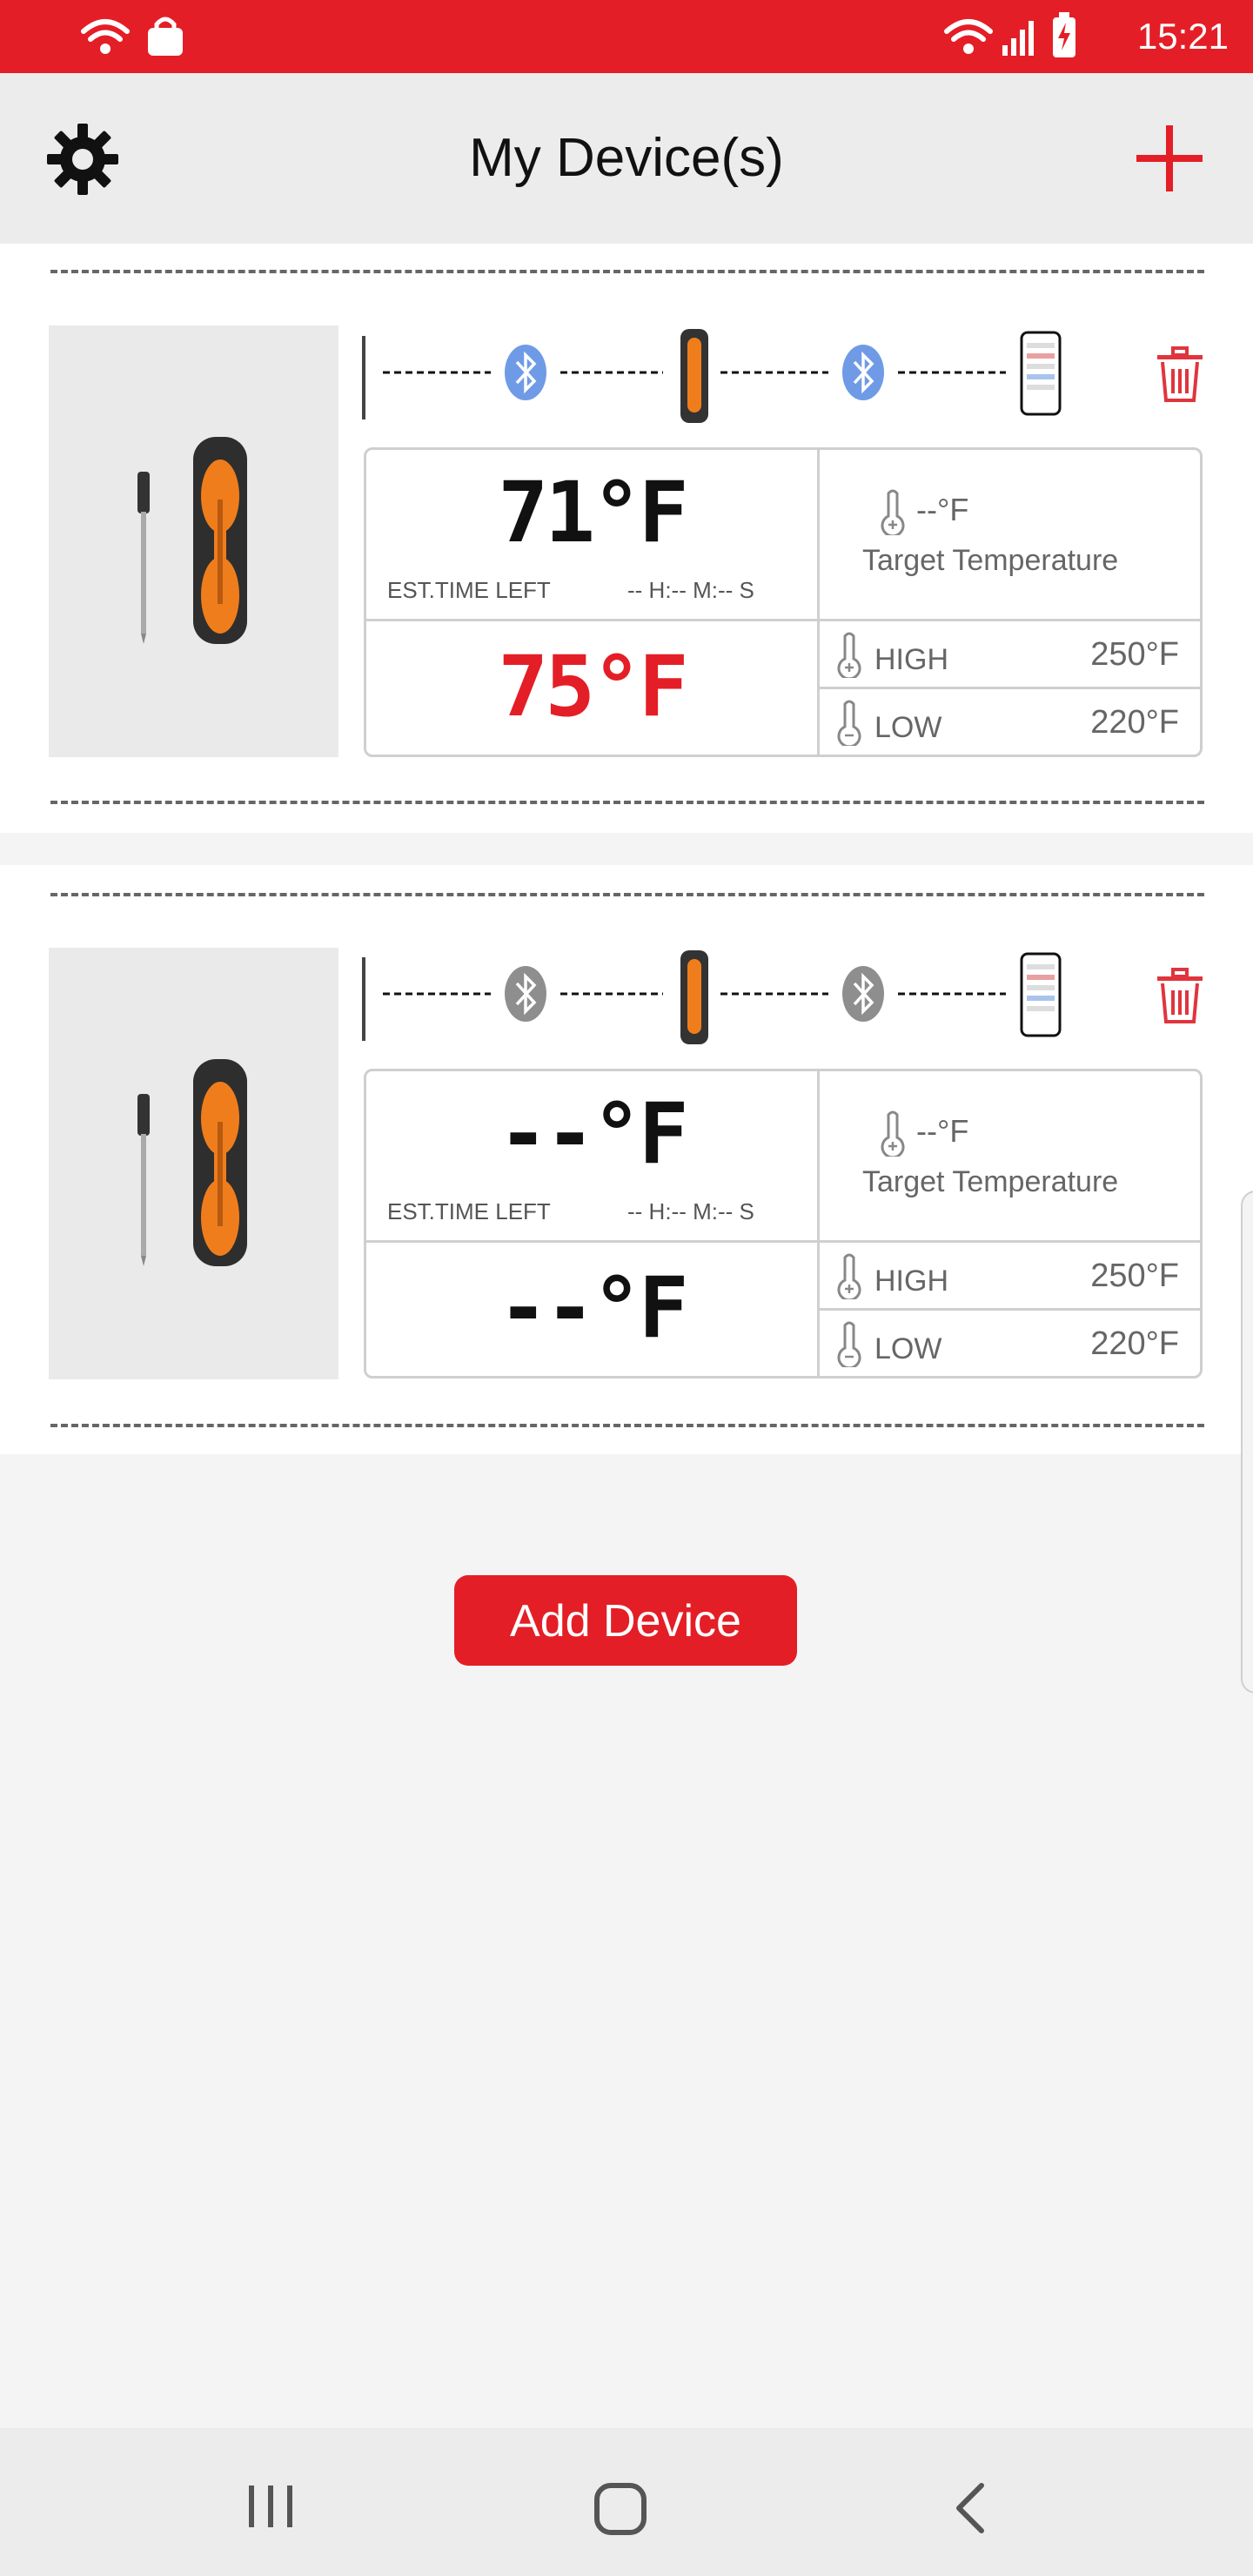 The width and height of the screenshot is (1253, 2576). What do you see at coordinates (593, 1134) in the screenshot?
I see `current-temperature: --°F` at bounding box center [593, 1134].